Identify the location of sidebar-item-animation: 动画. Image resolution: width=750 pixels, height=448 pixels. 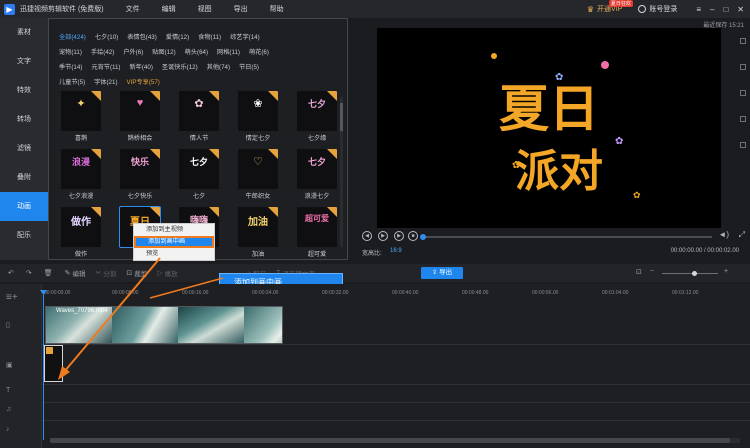
(24, 206).